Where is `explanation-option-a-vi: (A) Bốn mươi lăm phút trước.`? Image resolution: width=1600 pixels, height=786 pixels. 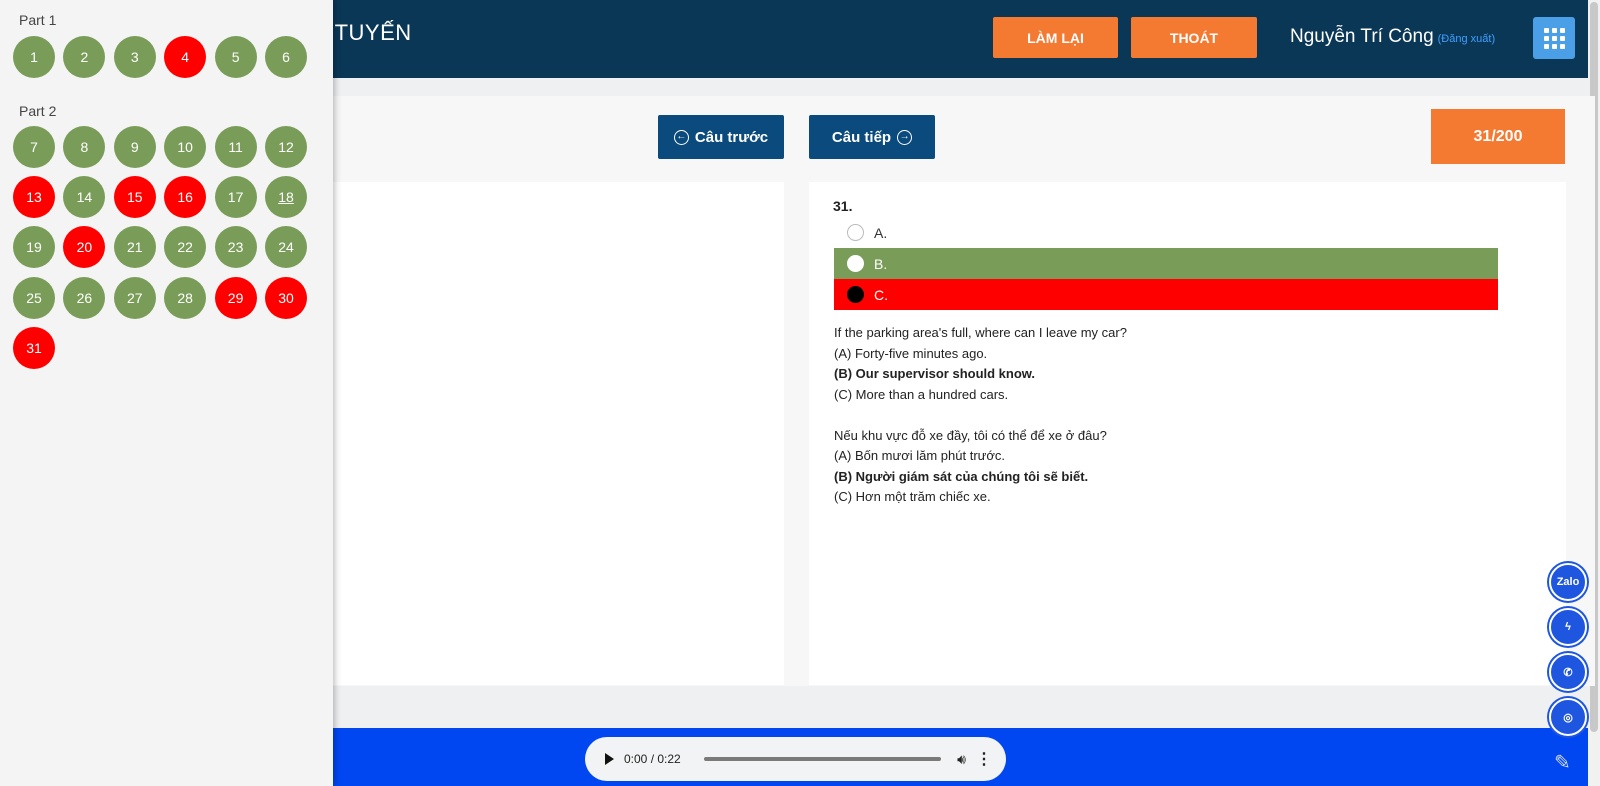
explanation-option-a-vi: (A) Bốn mươi lăm phút trước. is located at coordinates (919, 455).